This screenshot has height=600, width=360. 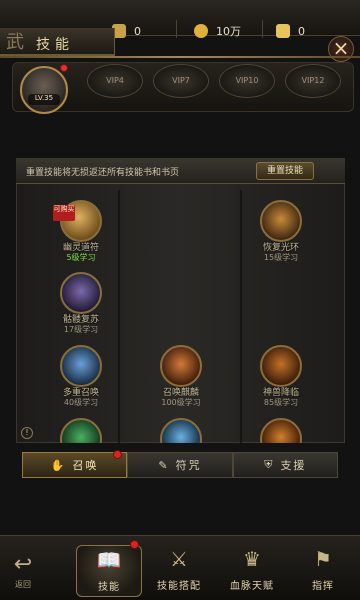 What do you see at coordinates (188, 465) in the screenshot?
I see `tab-label: 符咒` at bounding box center [188, 465].